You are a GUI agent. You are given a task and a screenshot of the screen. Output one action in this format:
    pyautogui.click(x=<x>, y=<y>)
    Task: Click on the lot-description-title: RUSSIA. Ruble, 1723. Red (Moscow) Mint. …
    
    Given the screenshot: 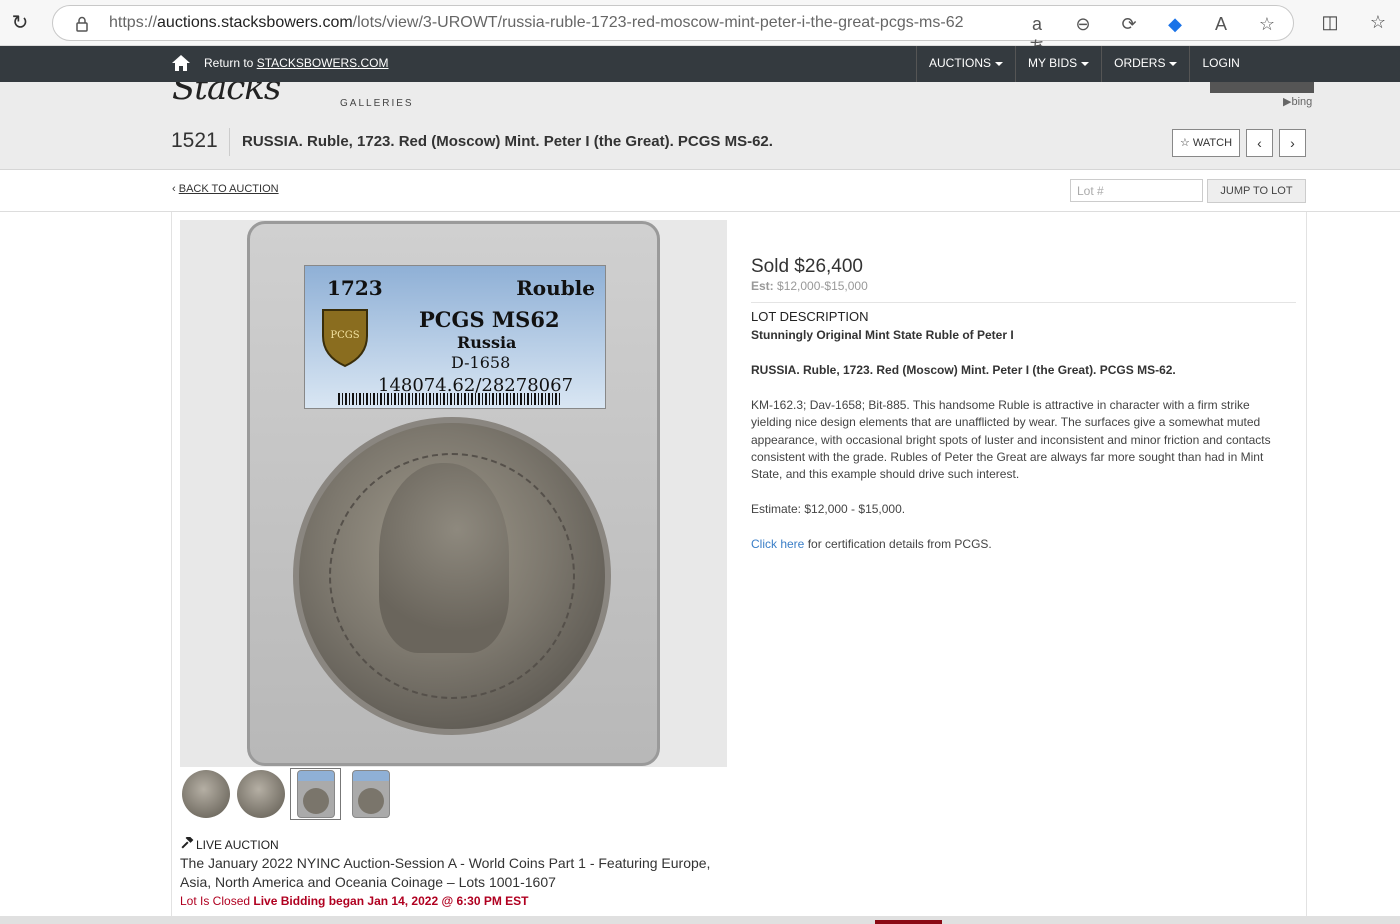 What is the action you would take?
    pyautogui.click(x=963, y=370)
    